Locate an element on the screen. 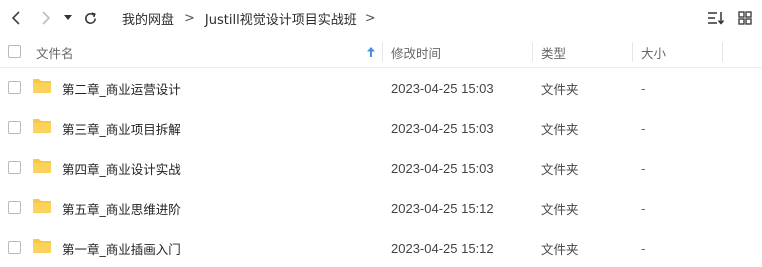  grid-view-button is located at coordinates (745, 18).